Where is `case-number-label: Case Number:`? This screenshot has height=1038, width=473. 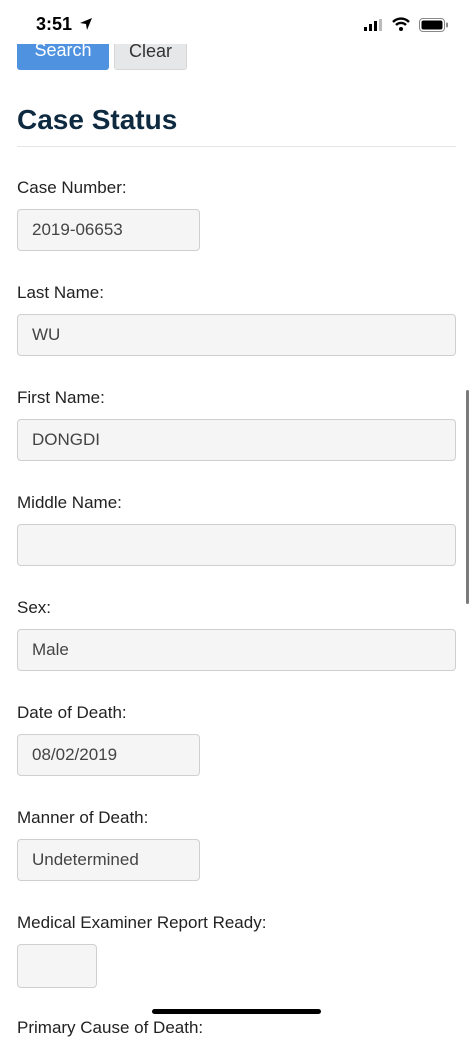 case-number-label: Case Number: is located at coordinates (72, 187).